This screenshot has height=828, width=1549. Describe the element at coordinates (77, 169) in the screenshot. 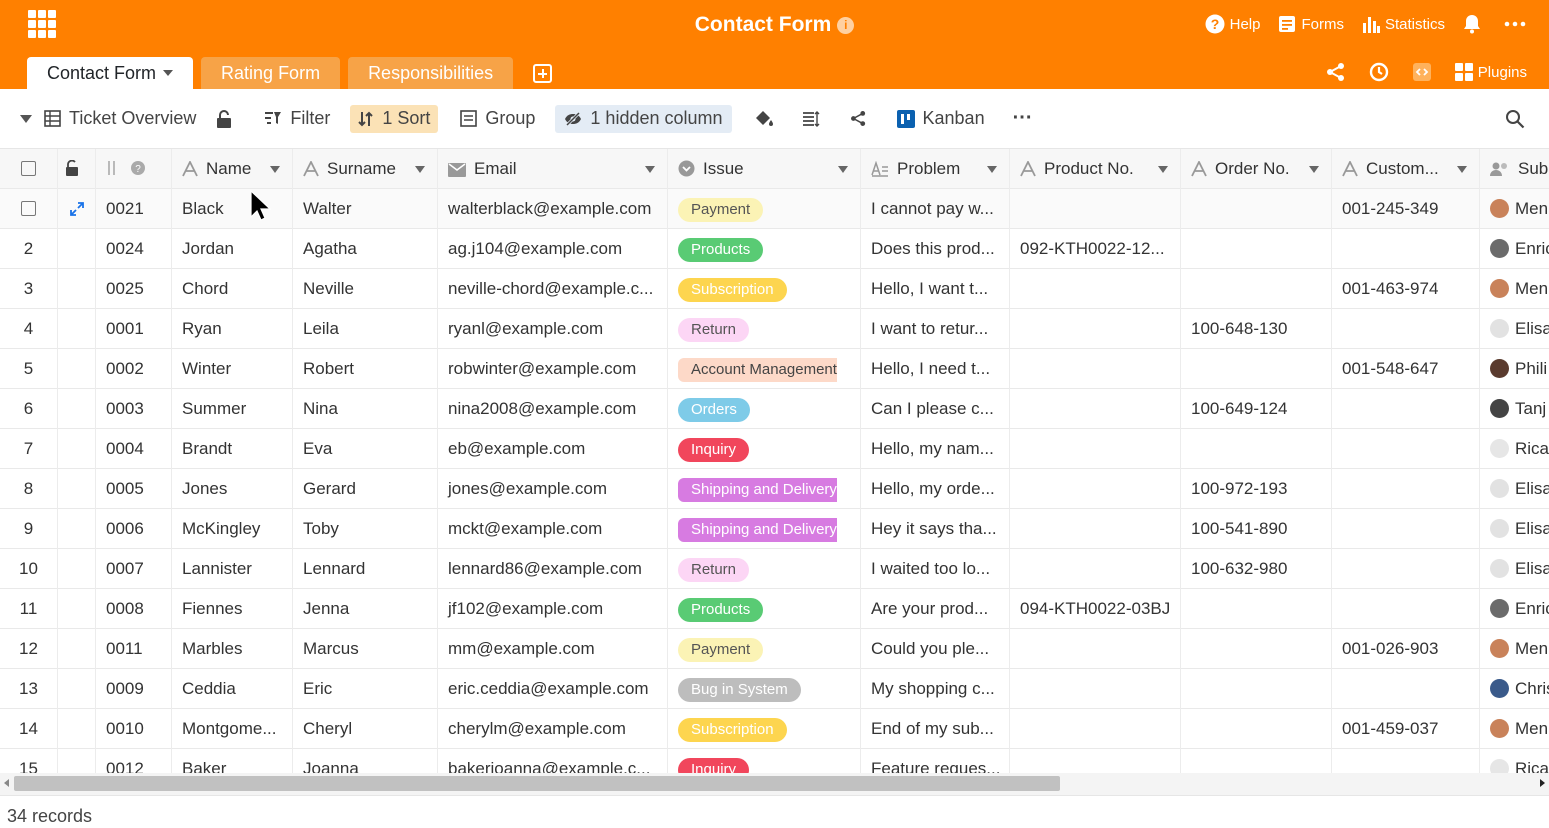

I see `unlock-icon` at that location.